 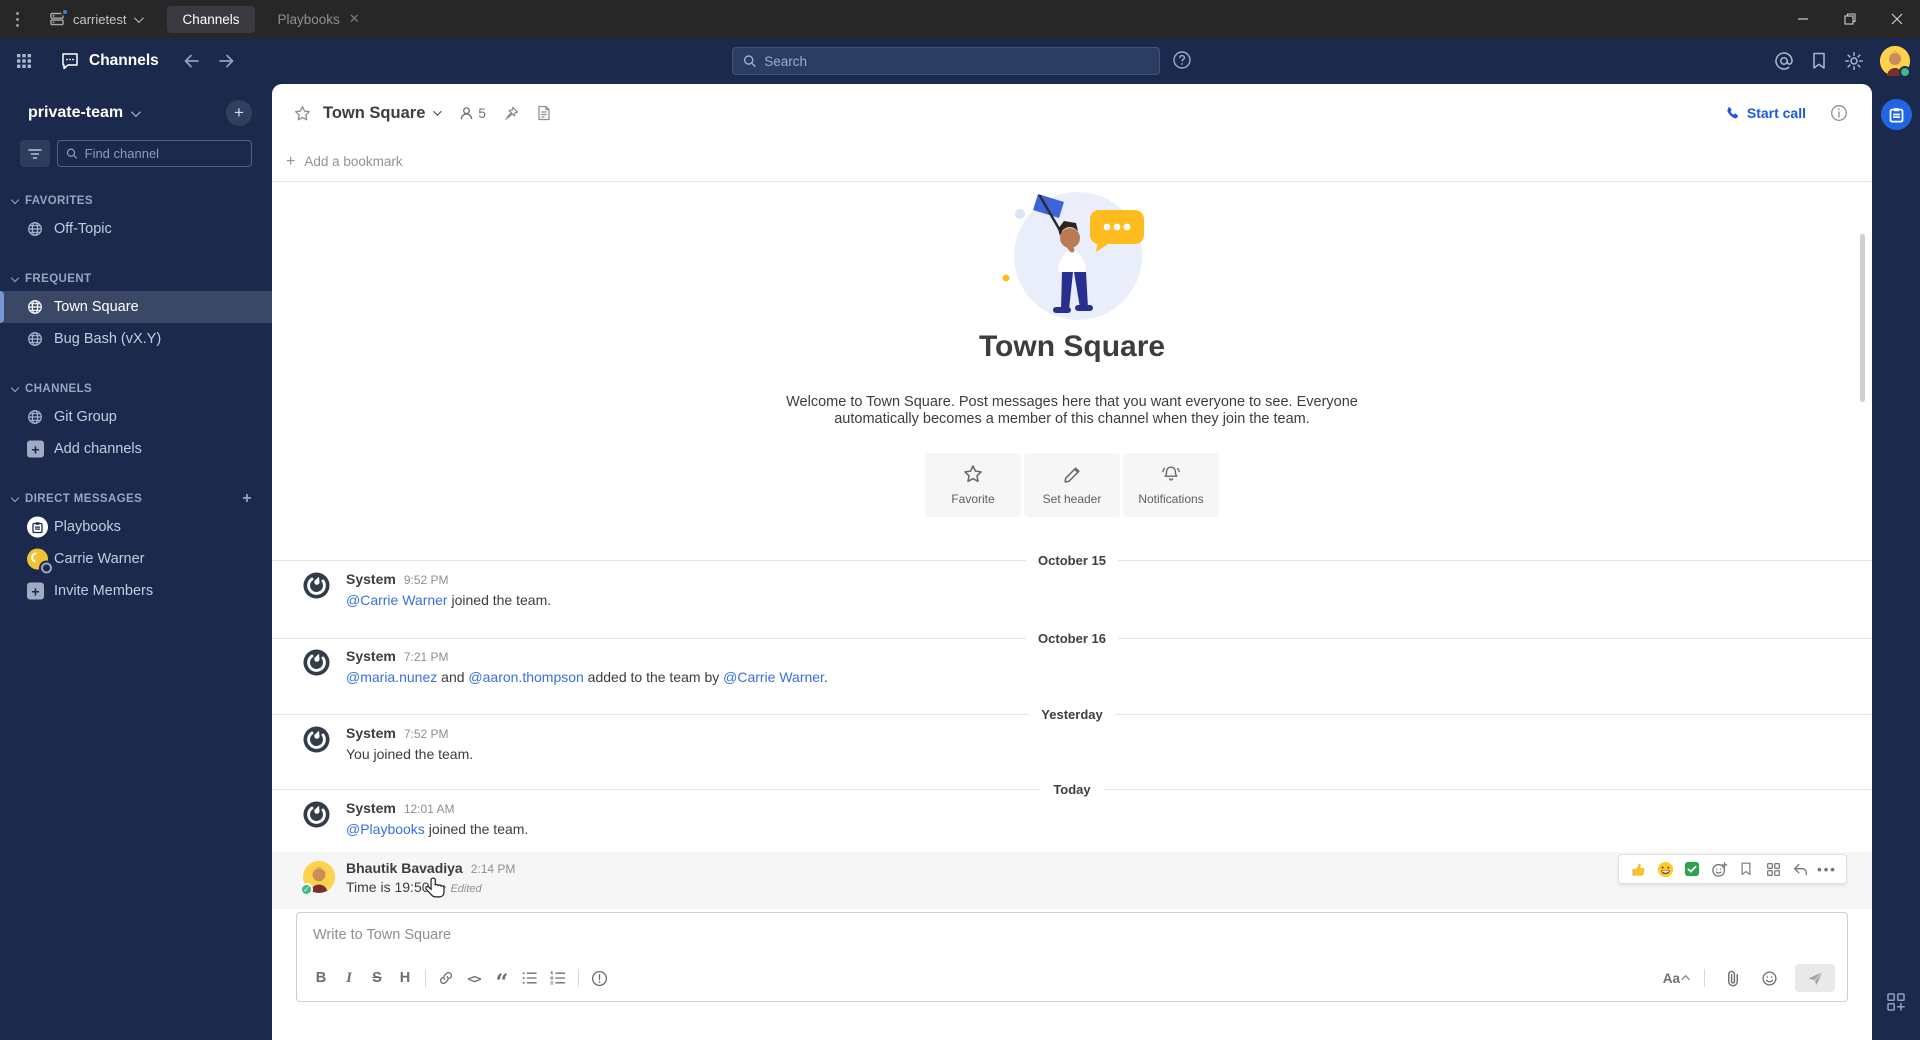 What do you see at coordinates (1182, 60) in the screenshot?
I see `help-icon` at bounding box center [1182, 60].